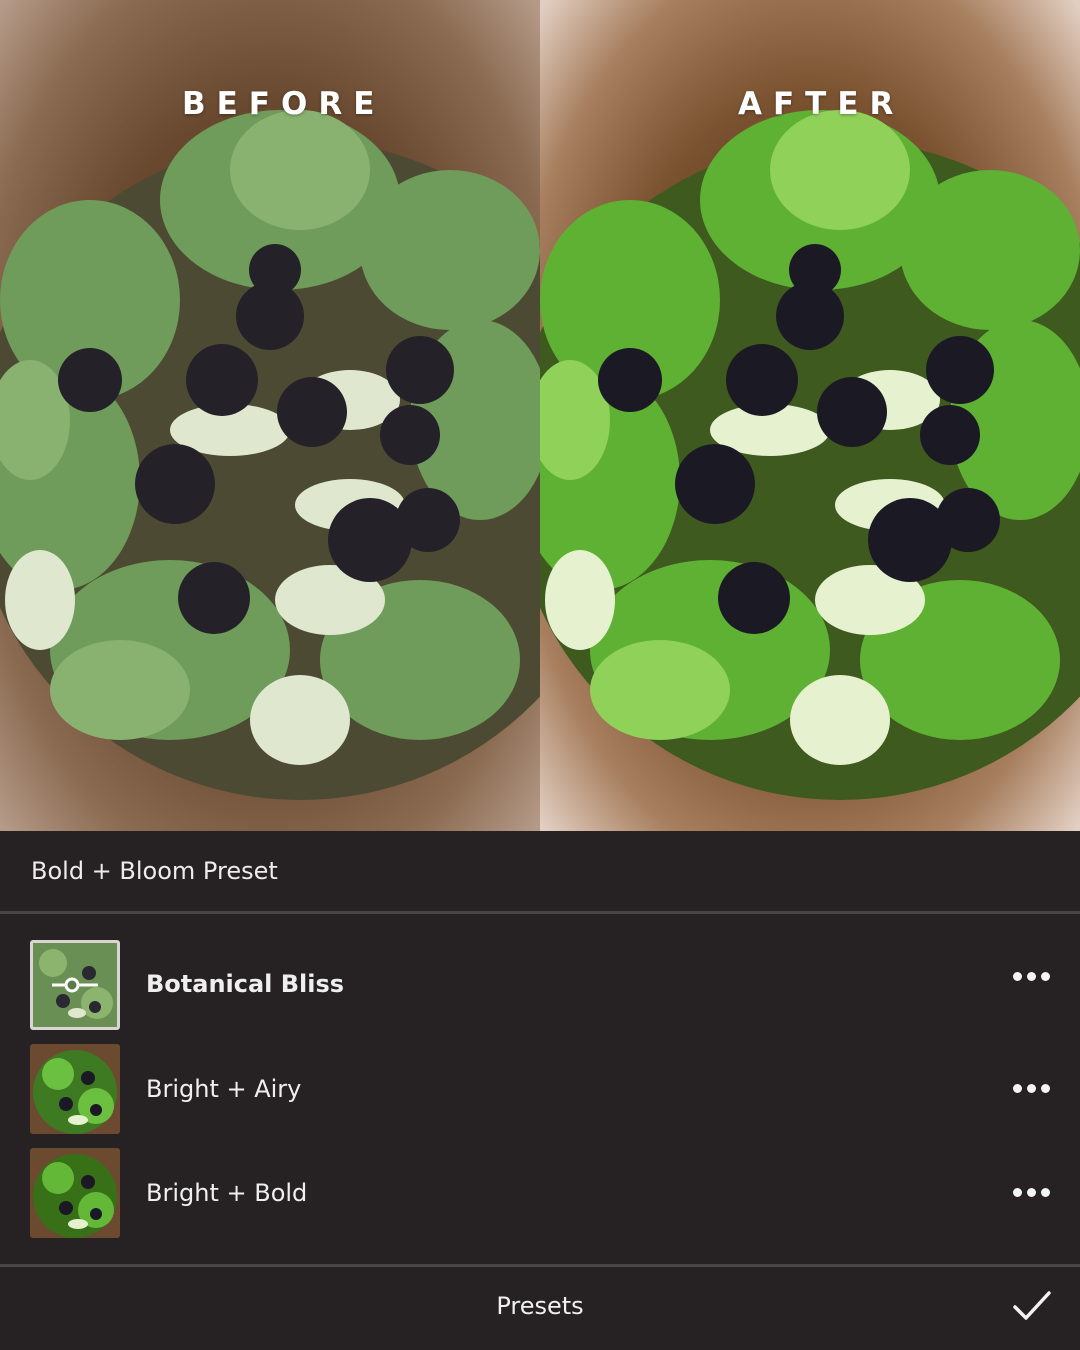 Image resolution: width=1080 pixels, height=1350 pixels. Describe the element at coordinates (284, 104) in the screenshot. I see `before-label: BEFORE` at that location.